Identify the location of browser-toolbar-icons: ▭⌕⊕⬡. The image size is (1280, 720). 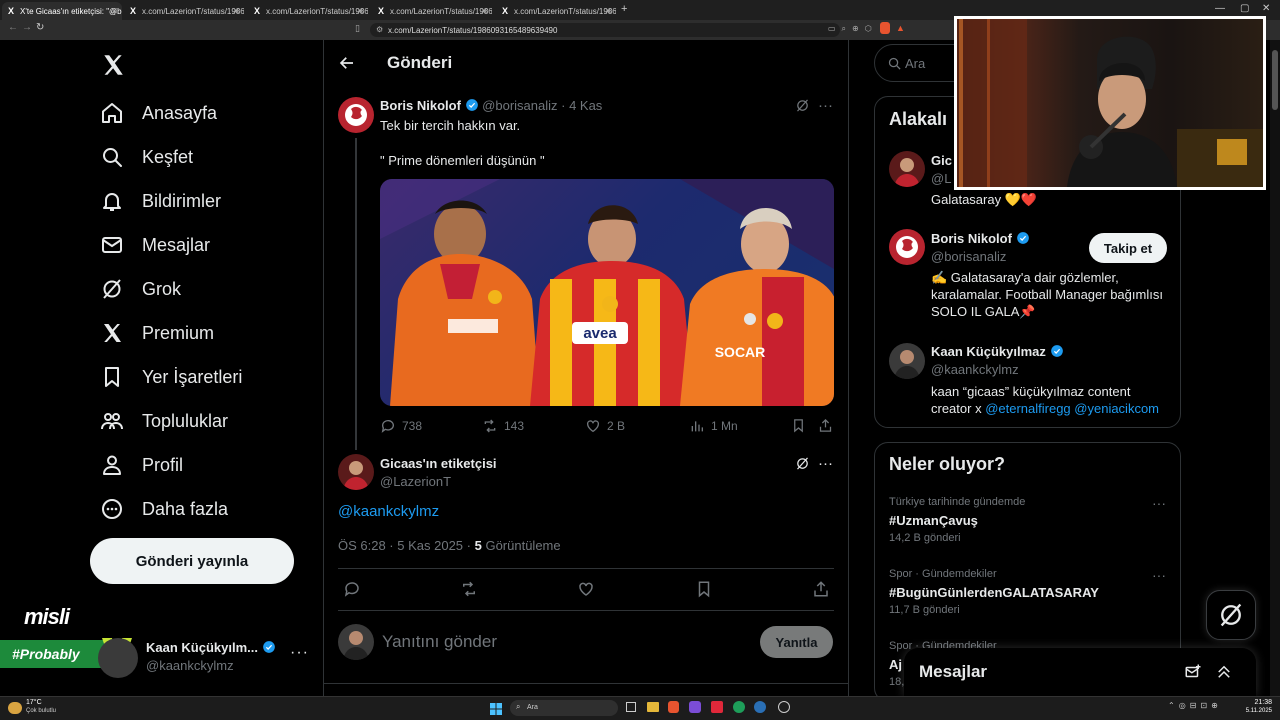
(853, 29).